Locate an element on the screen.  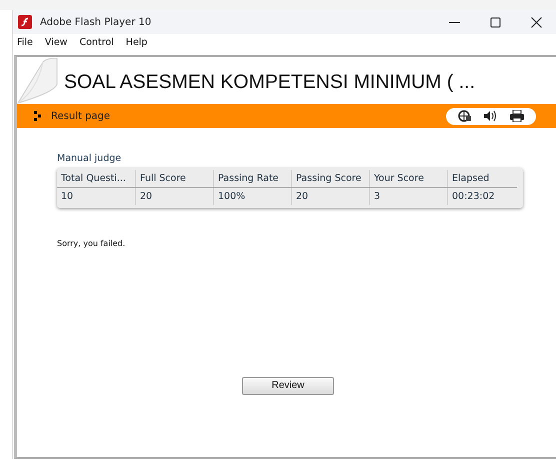
menu-item: Help is located at coordinates (137, 44).